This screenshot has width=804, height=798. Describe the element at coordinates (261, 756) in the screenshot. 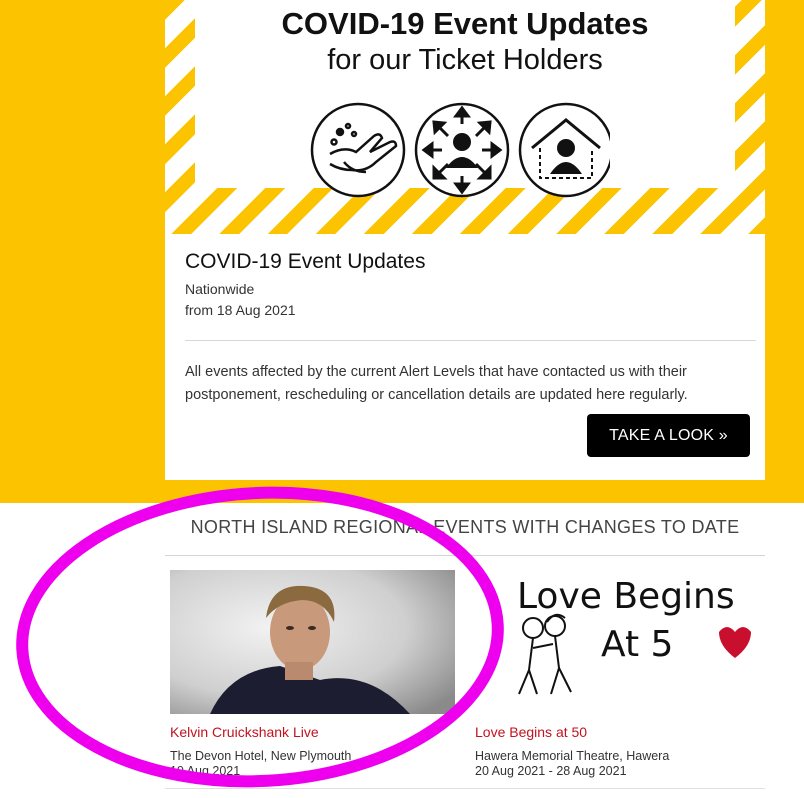

I see `tile-venue-kelvin: The Devon Hotel, New Plymouth` at that location.